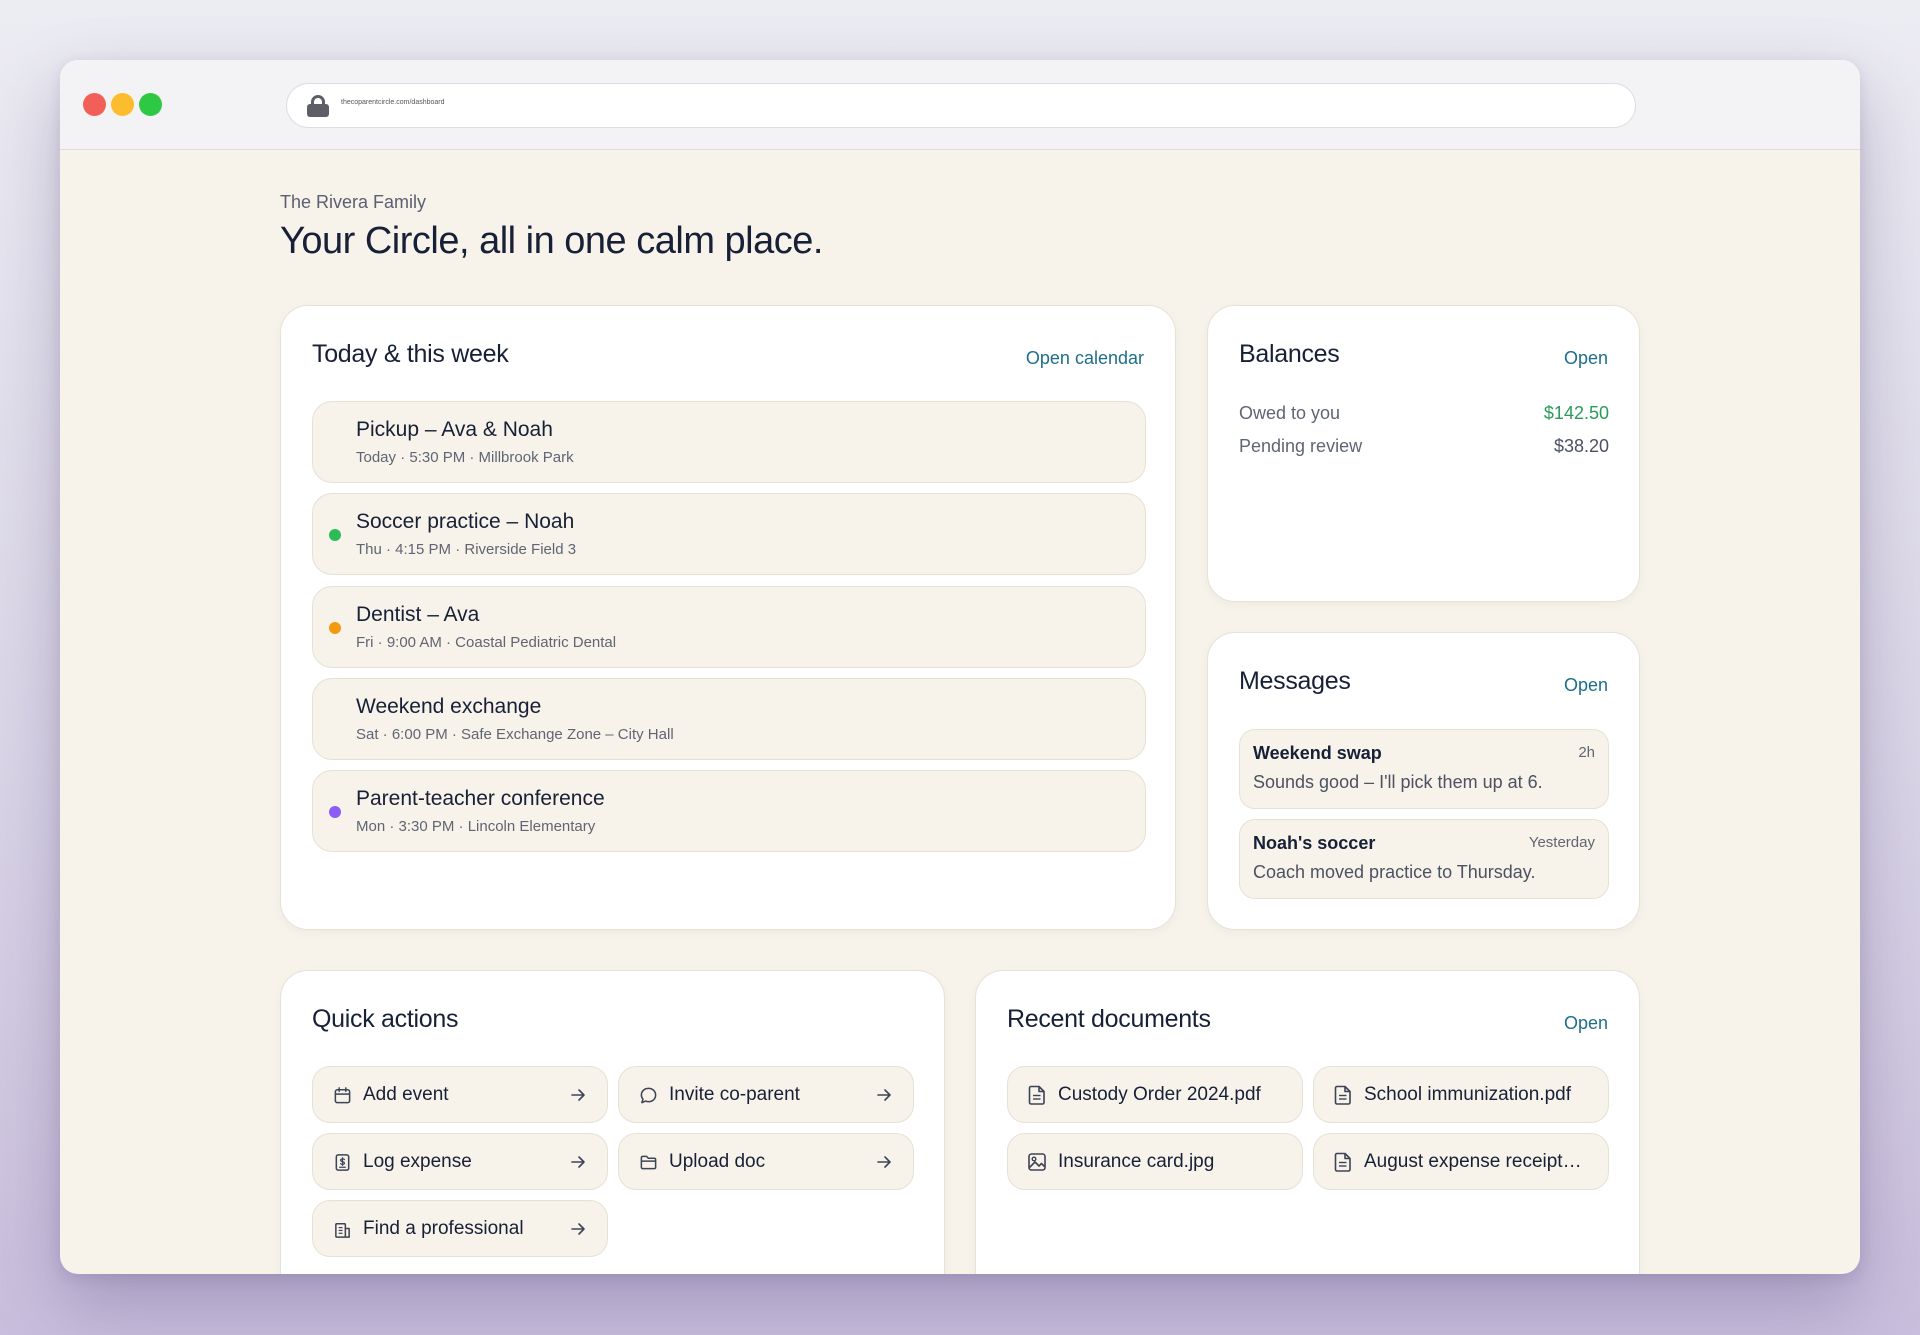 The image size is (1920, 1335). What do you see at coordinates (353, 202) in the screenshot?
I see `family-name: The Rivera Family` at bounding box center [353, 202].